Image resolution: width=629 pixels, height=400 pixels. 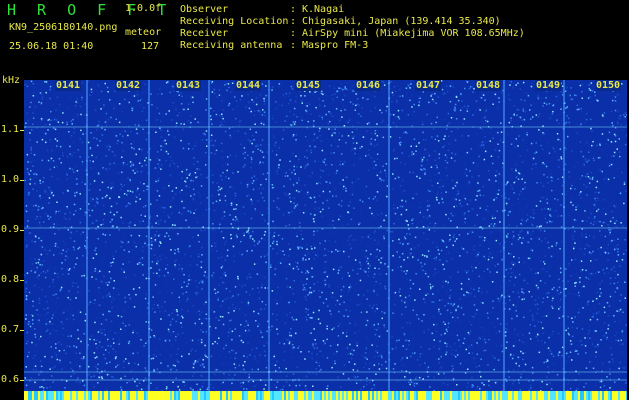 What do you see at coordinates (51, 46) in the screenshot?
I see `timestamp: 25.06.18 01:40` at bounding box center [51, 46].